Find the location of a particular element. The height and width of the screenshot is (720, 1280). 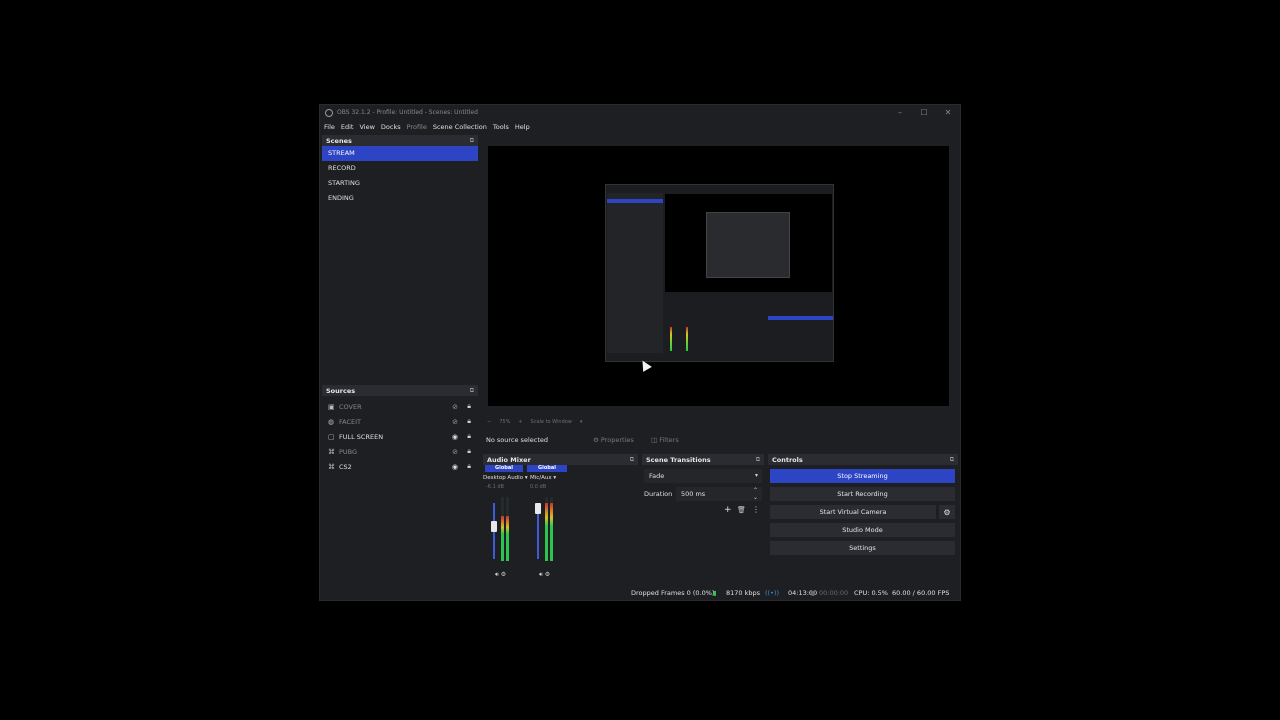

source-label: FACEIT is located at coordinates (350, 421).